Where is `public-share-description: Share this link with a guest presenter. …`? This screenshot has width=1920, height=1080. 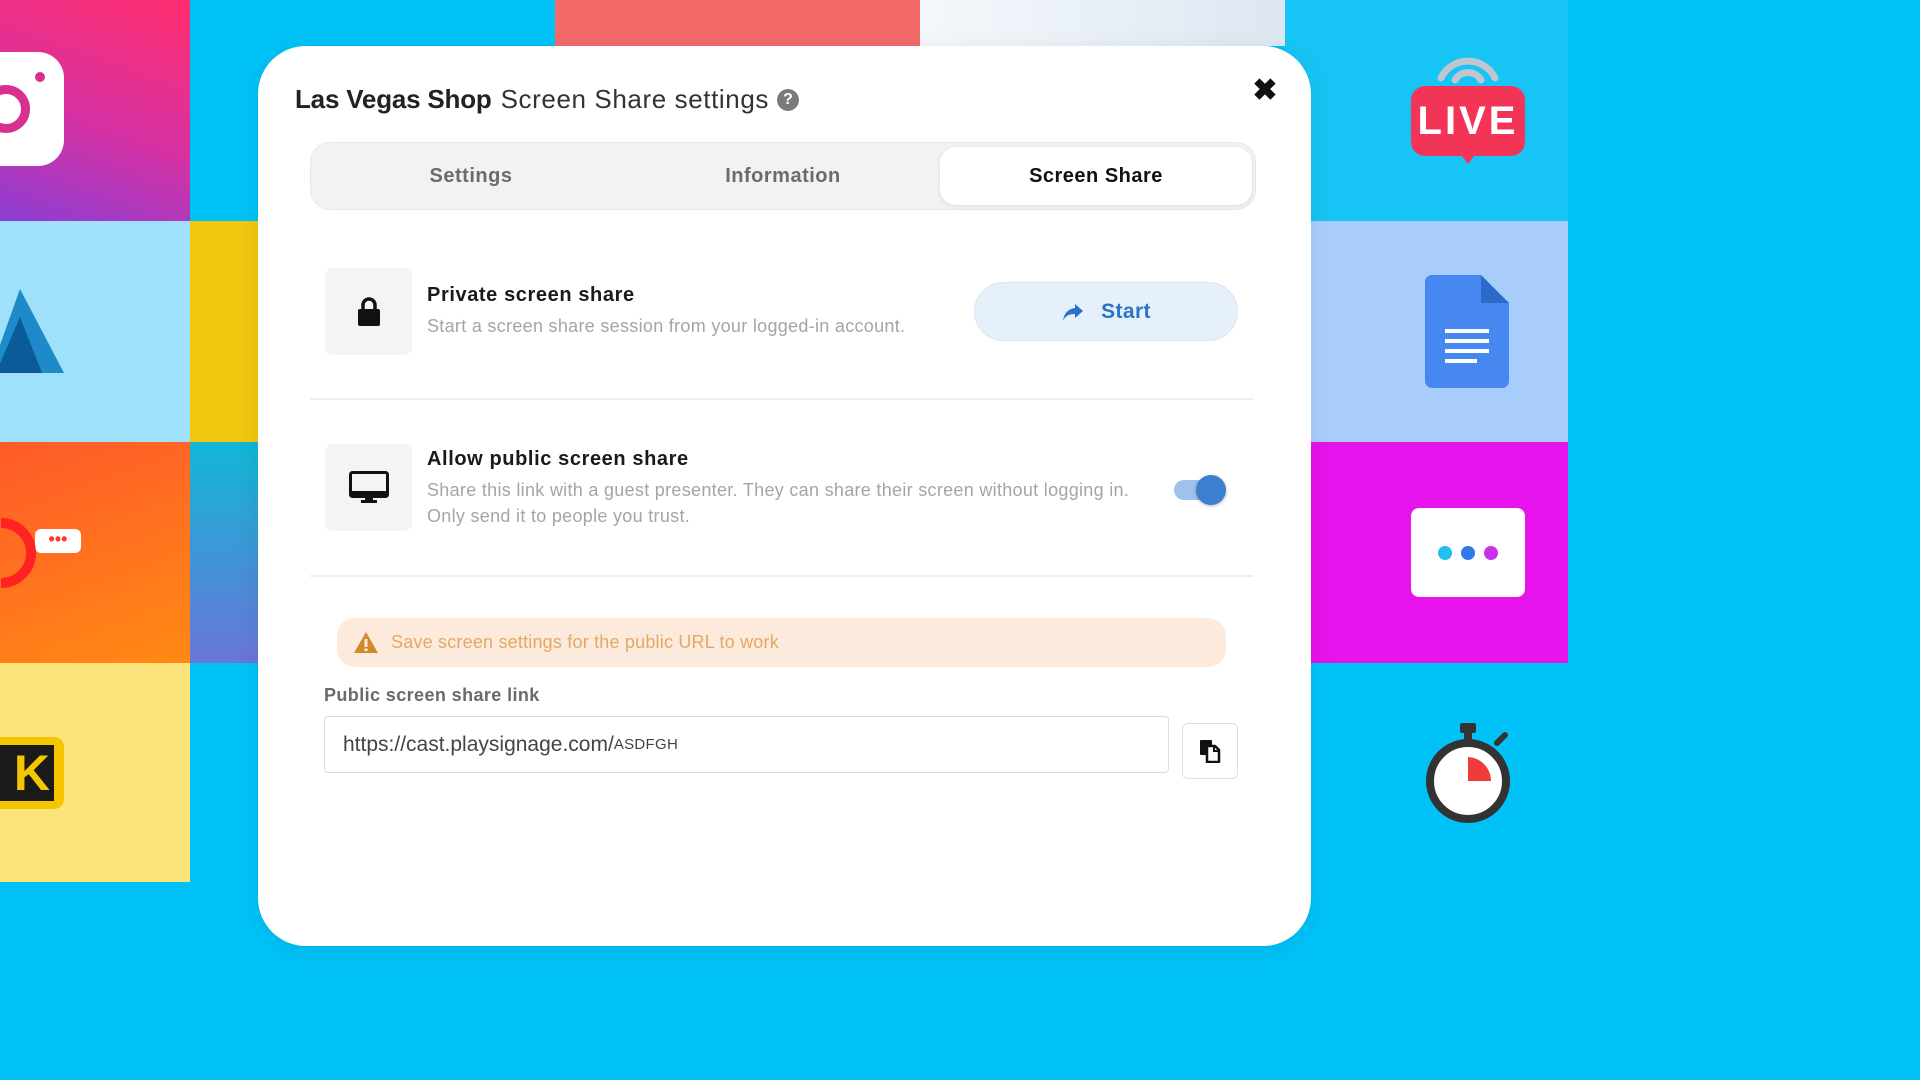 public-share-description: Share this link with a guest presenter. … is located at coordinates (797, 503).